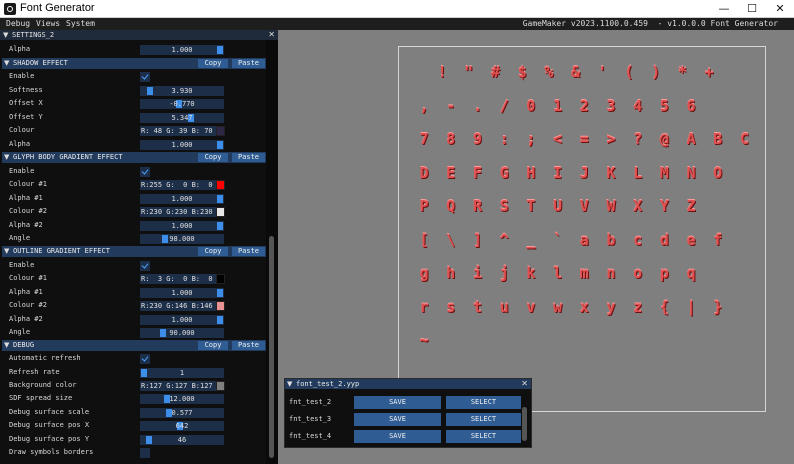 The width and height of the screenshot is (794, 464). I want to click on row-glyph-colour1: Colour #1 R:255 G: 0 B: 0, so click(133, 184).